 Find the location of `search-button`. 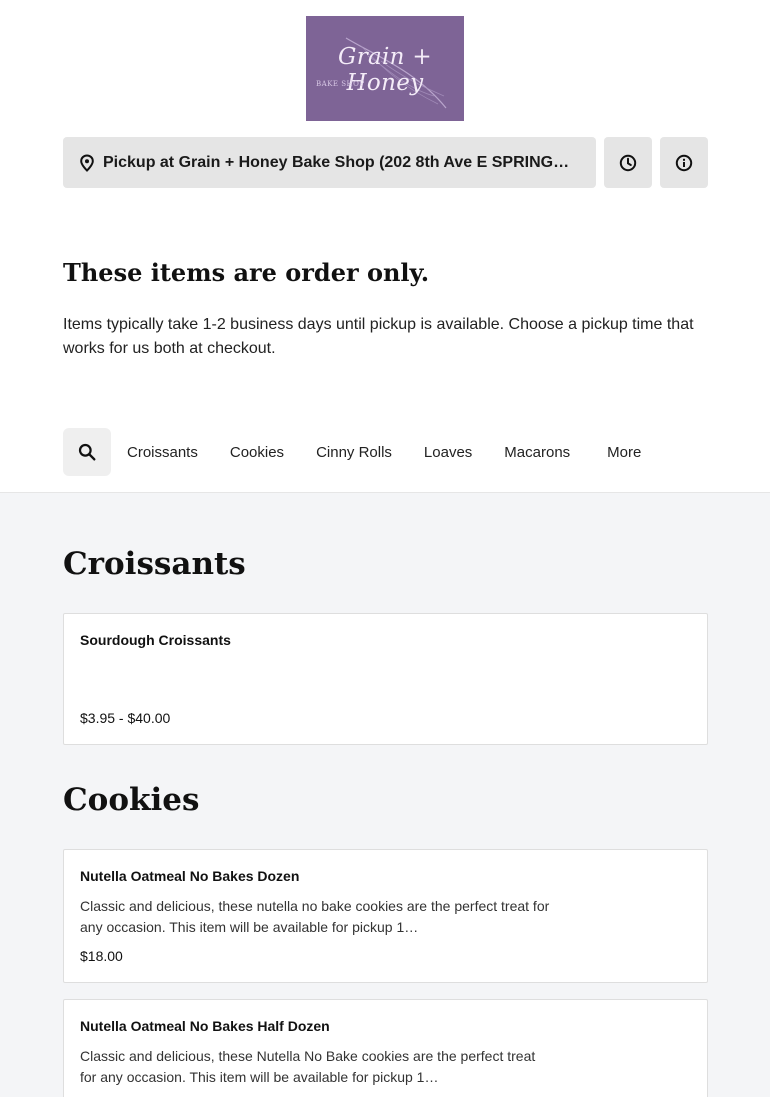

search-button is located at coordinates (87, 452).